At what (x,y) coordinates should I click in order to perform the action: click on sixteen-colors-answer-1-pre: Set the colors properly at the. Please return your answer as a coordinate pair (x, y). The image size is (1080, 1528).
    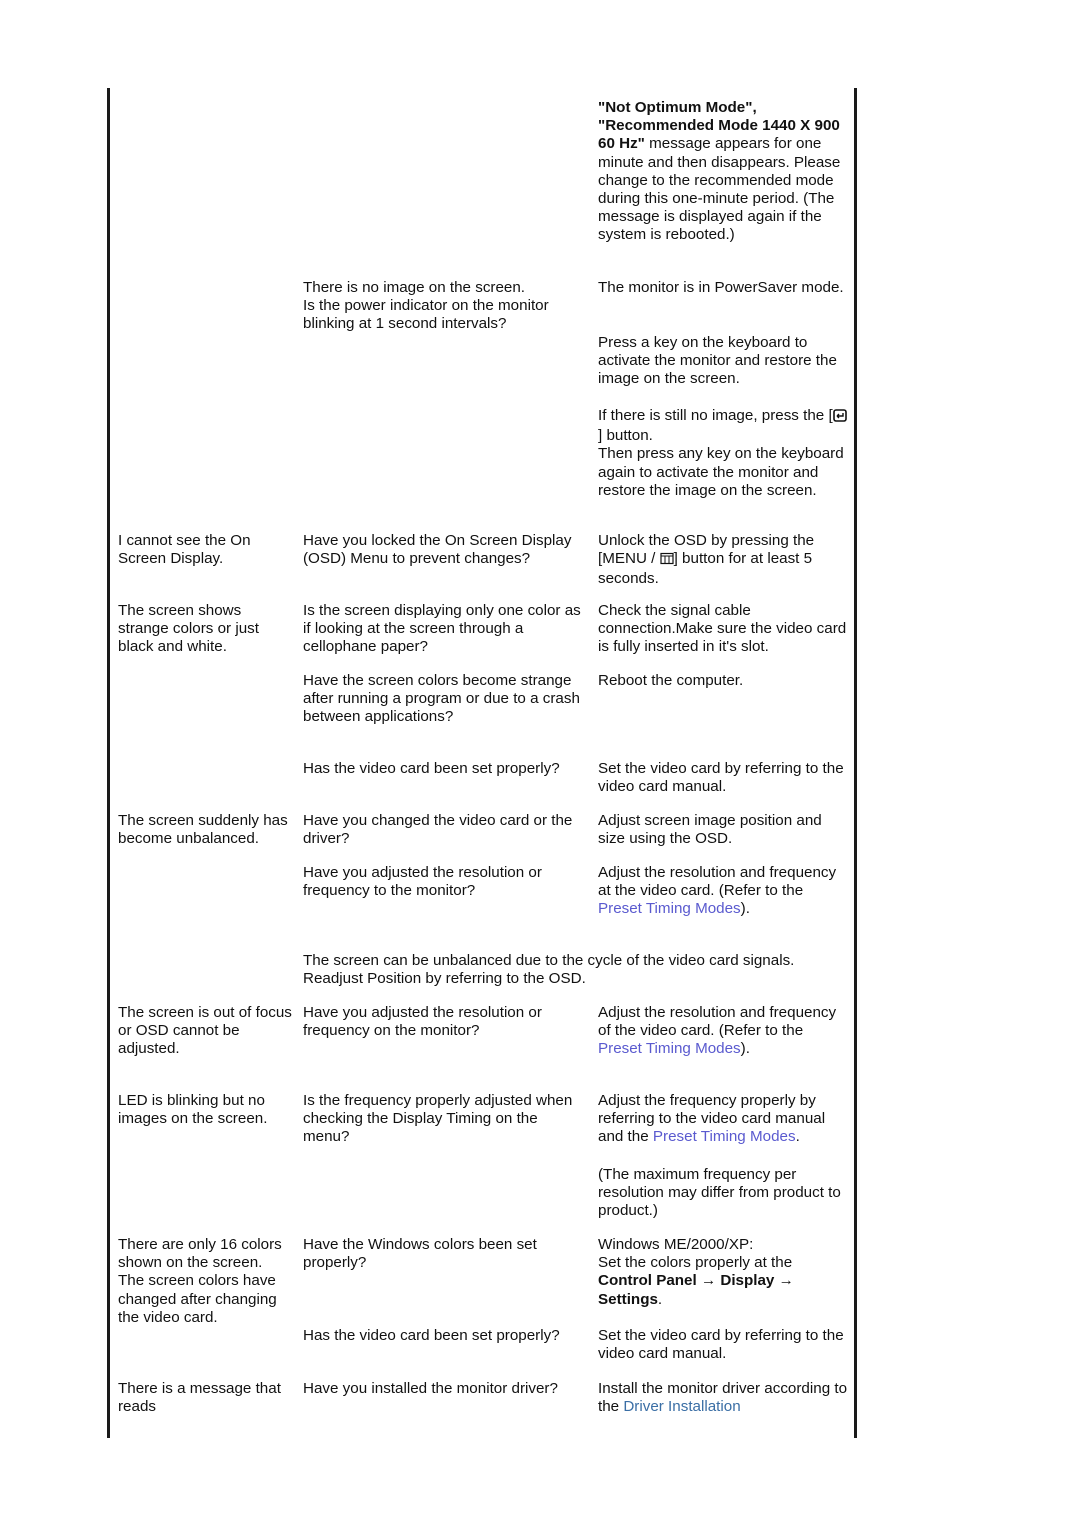
    Looking at the image, I should click on (695, 1263).